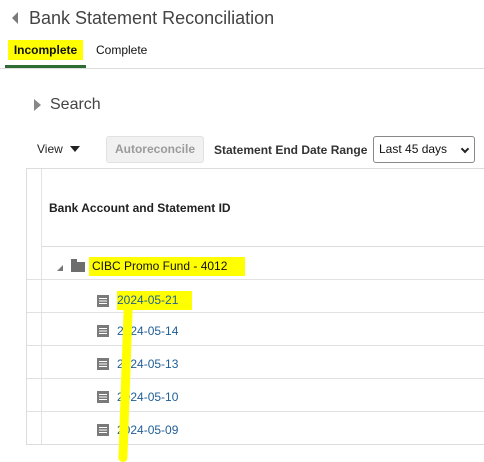 The image size is (484, 462). I want to click on date-range-select: Last 45 days, so click(424, 149).